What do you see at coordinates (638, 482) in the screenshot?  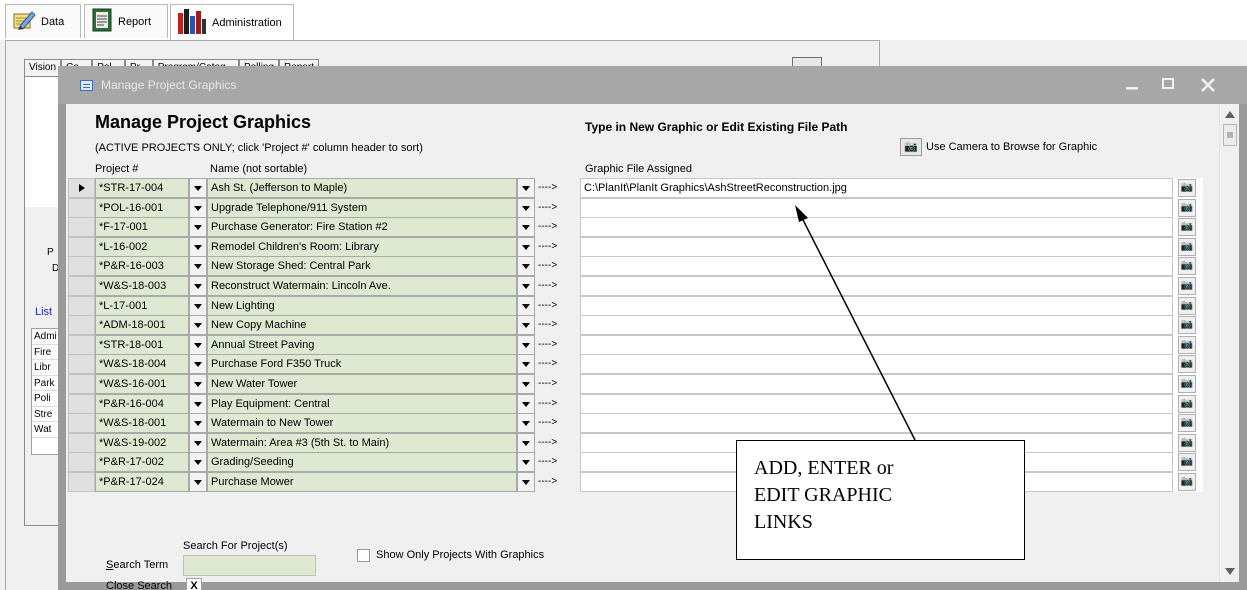 I see `table-row: *P&R-17-024 Purchase Mower ----> 📷` at bounding box center [638, 482].